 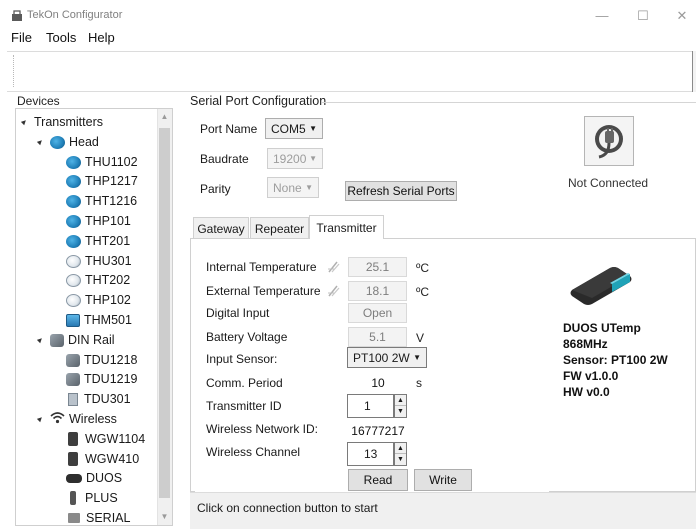 What do you see at coordinates (244, 383) in the screenshot?
I see `comm-period-label: Comm. Period` at bounding box center [244, 383].